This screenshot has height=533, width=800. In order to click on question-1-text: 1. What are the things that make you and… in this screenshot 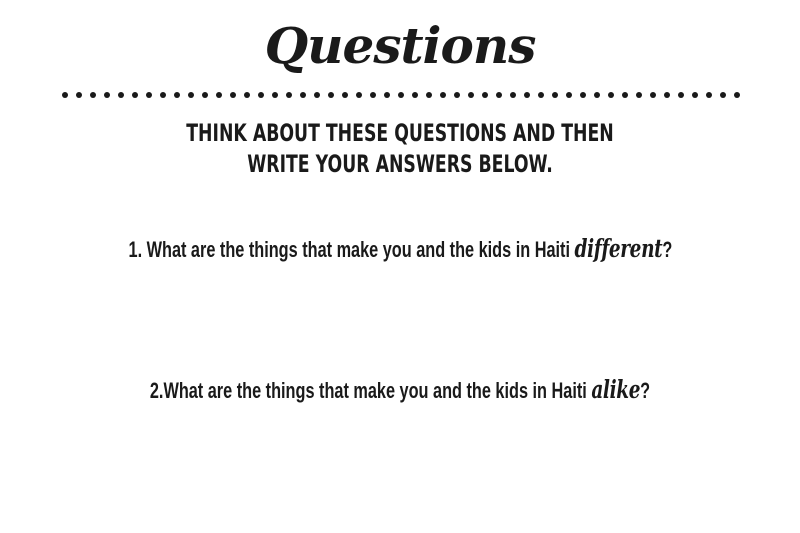, I will do `click(351, 249)`.